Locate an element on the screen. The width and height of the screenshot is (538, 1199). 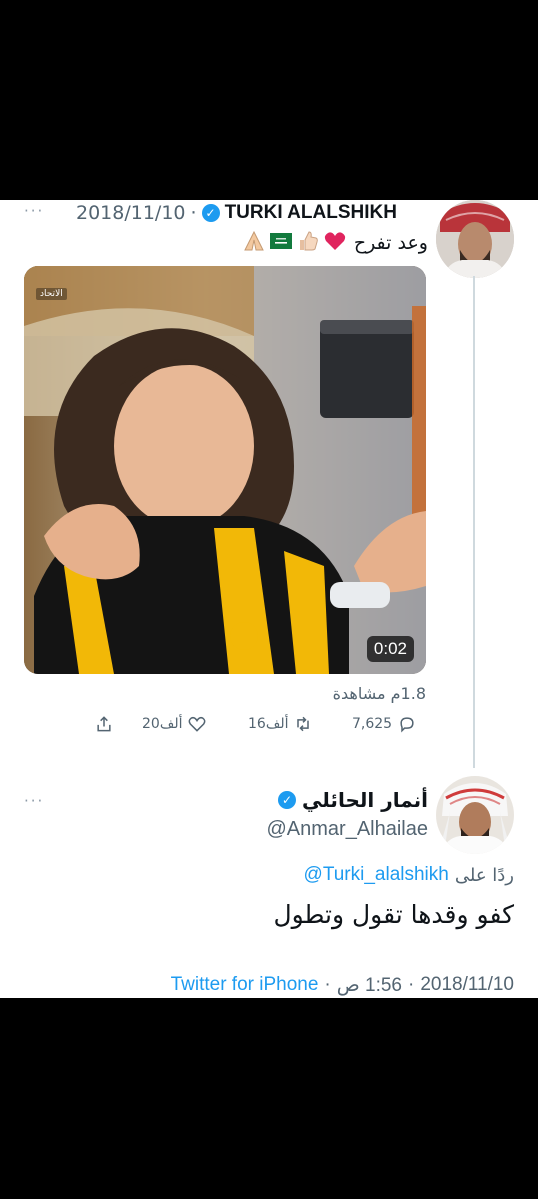
like-button: 20ألف is located at coordinates (174, 724).